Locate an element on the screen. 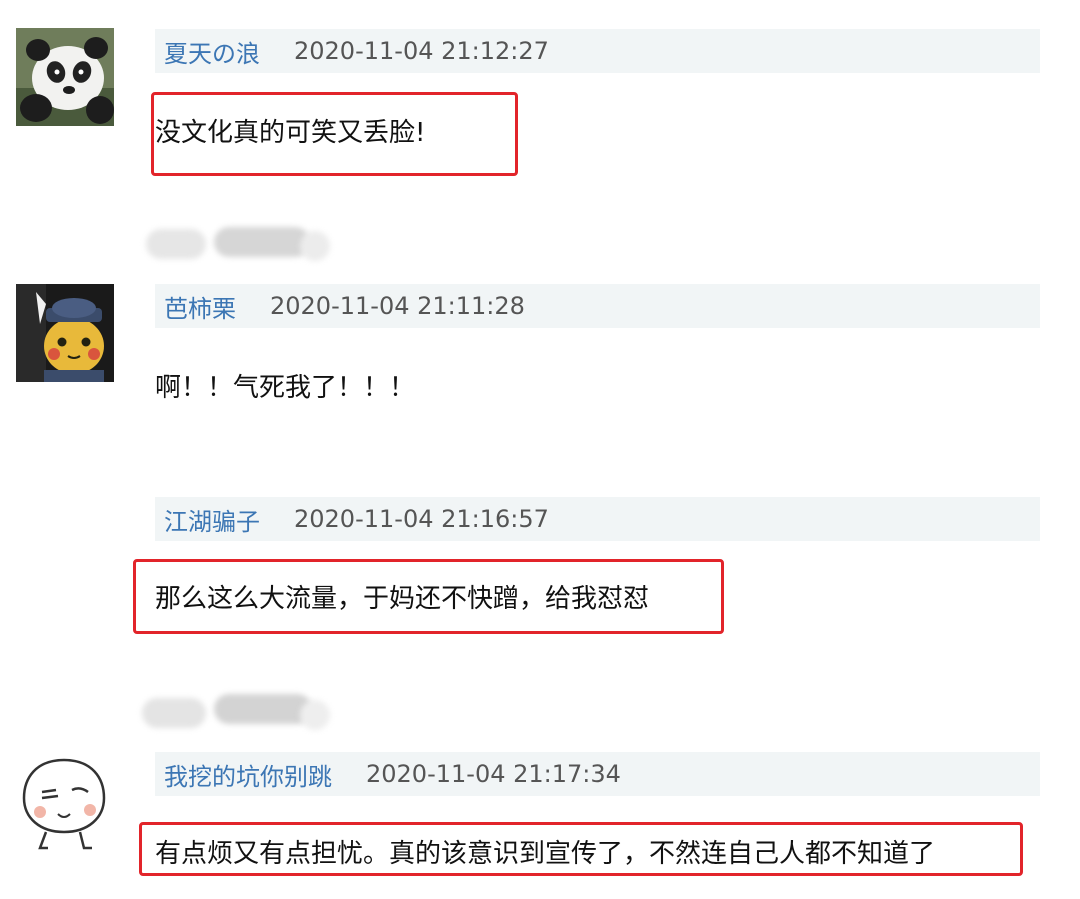  pikachu-detective-avatar-icon is located at coordinates (65, 333).